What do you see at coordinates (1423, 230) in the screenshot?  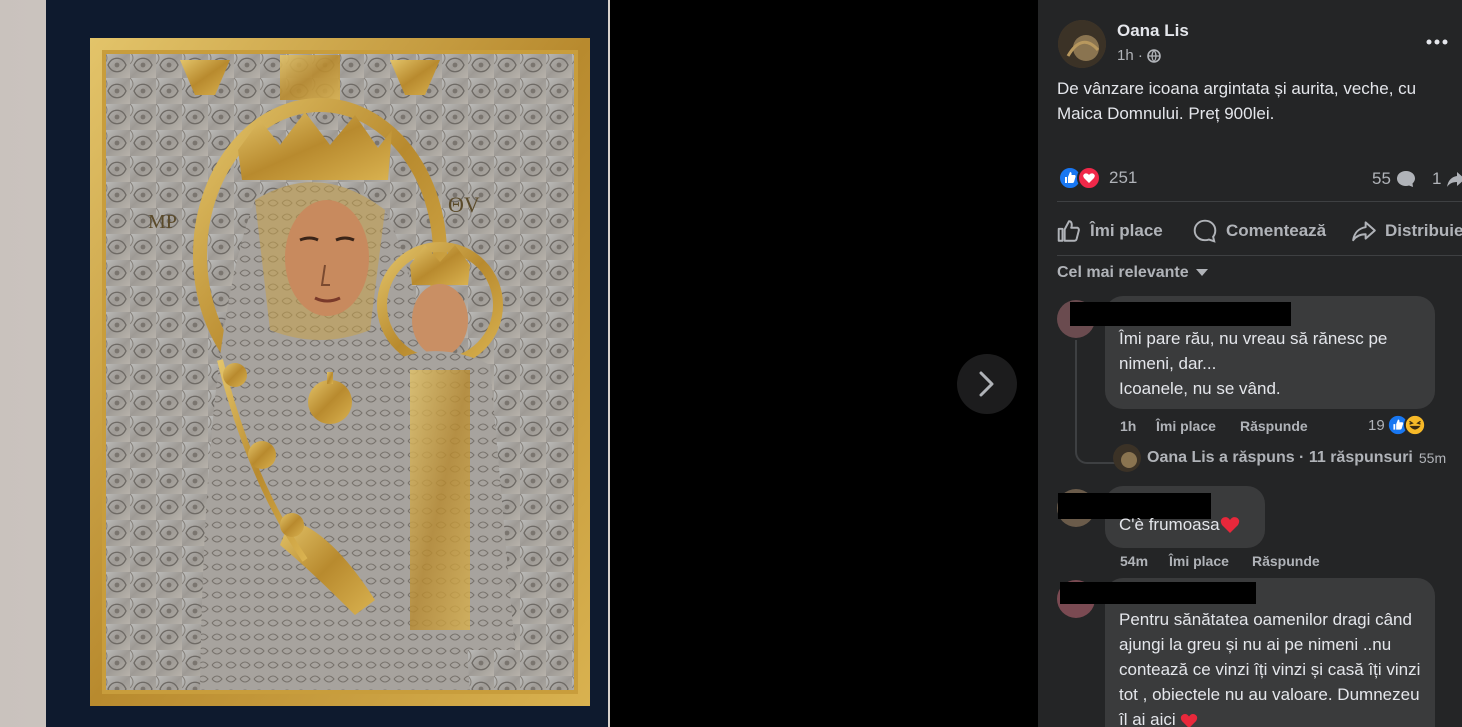 I see `share-button-label: Distribuie` at bounding box center [1423, 230].